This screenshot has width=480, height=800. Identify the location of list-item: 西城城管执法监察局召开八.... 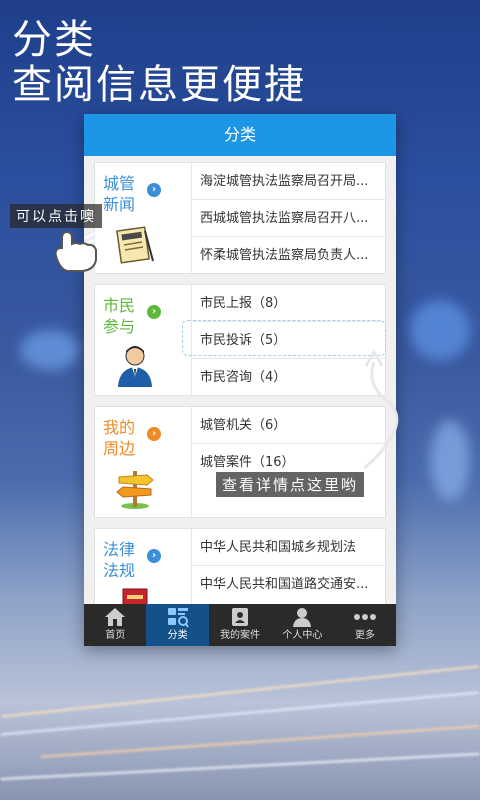
(288, 218).